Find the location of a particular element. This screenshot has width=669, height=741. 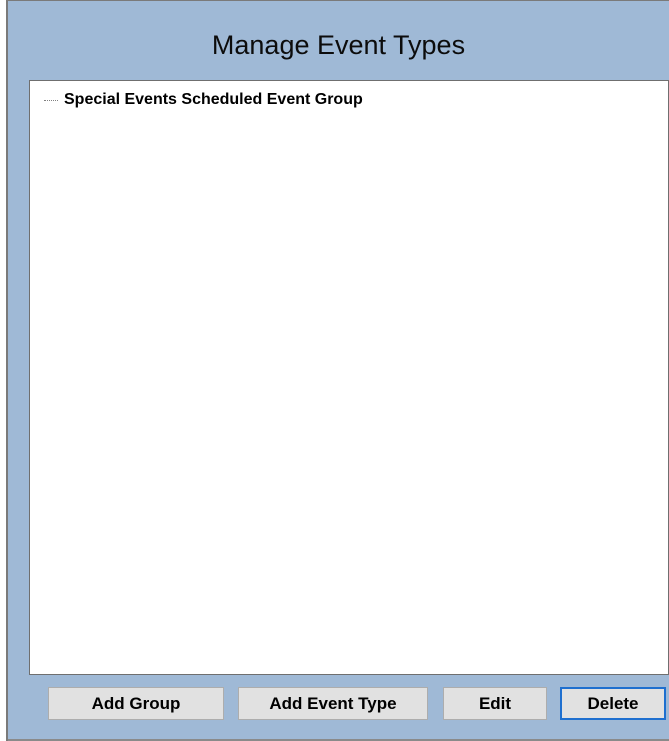

tree-item-label: Special Events Scheduled Event Group is located at coordinates (213, 99).